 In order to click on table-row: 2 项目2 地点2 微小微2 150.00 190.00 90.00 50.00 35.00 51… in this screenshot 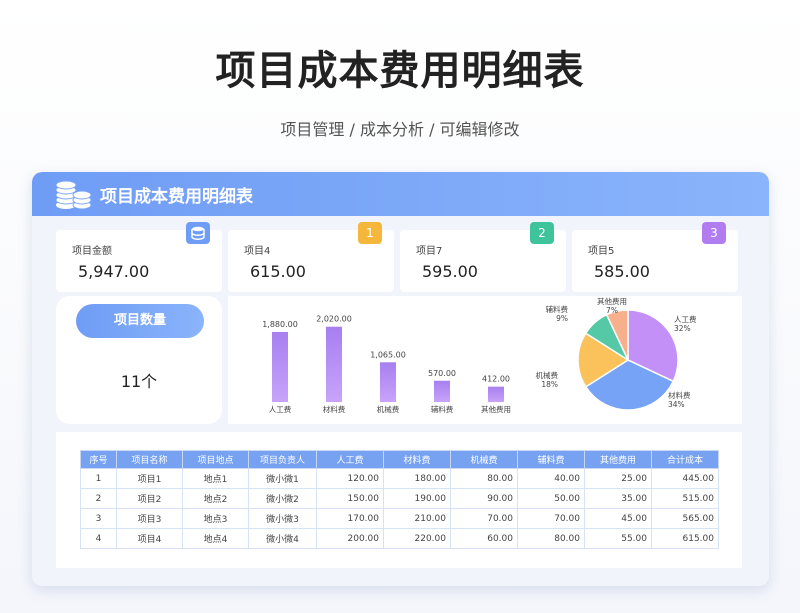, I will do `click(399, 498)`.